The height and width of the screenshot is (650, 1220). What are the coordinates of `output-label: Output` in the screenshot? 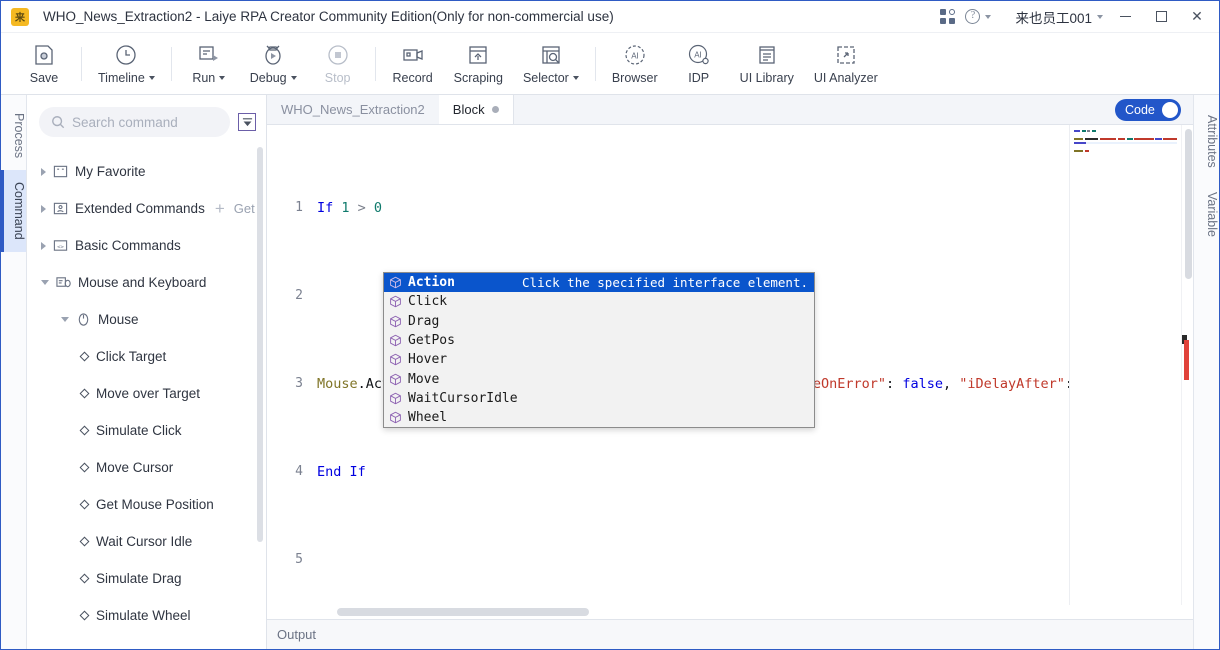 It's located at (297, 634).